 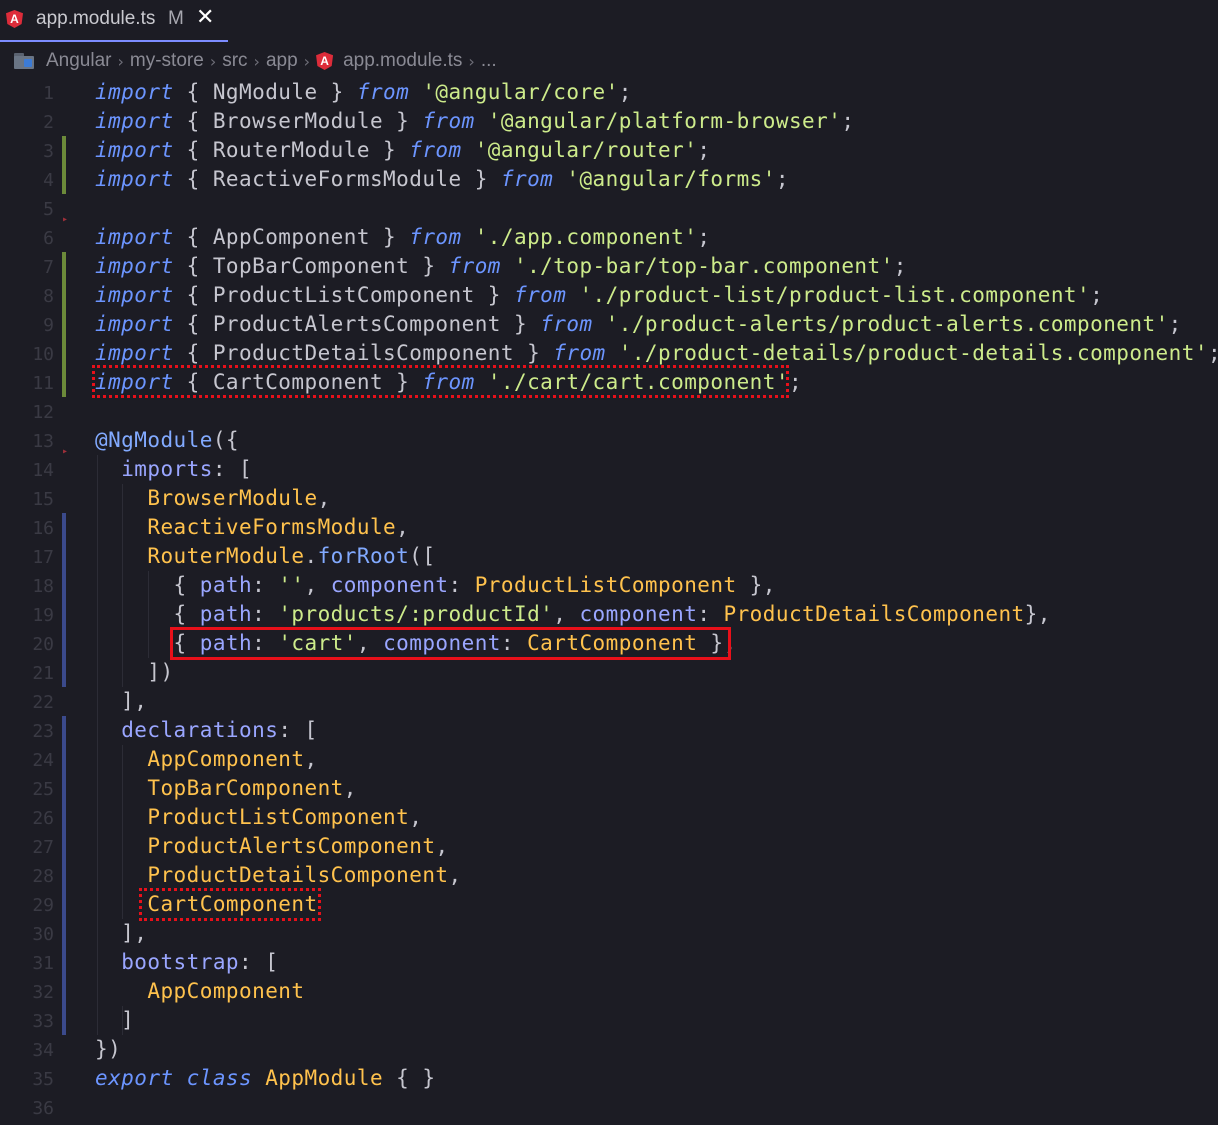 What do you see at coordinates (120, 61) in the screenshot?
I see `chevron-right-icon: ›` at bounding box center [120, 61].